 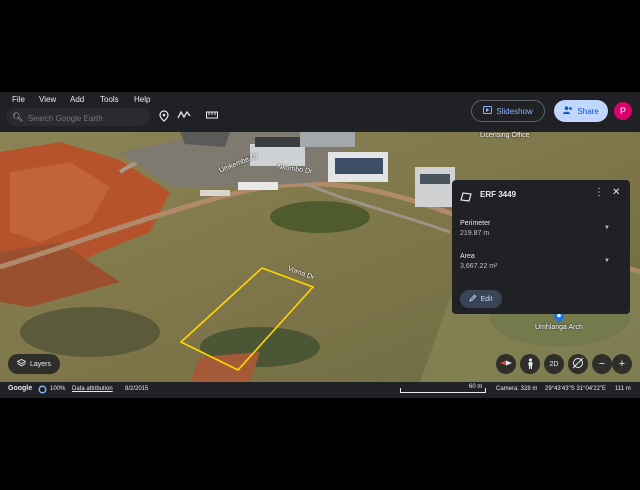 What do you see at coordinates (488, 111) in the screenshot?
I see `play-icon` at bounding box center [488, 111].